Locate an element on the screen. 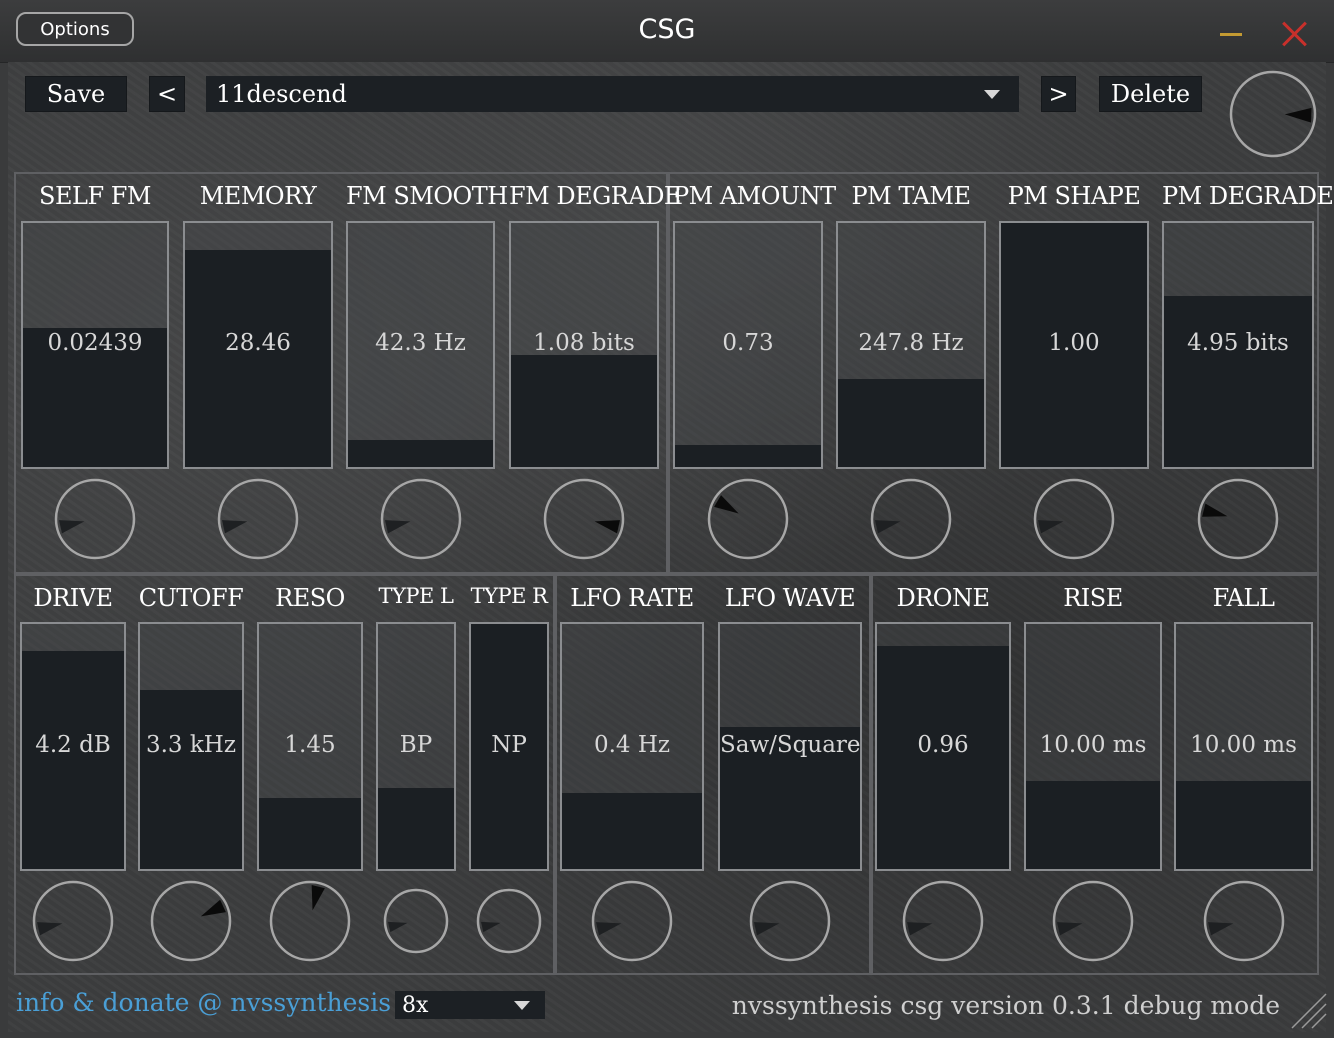  cutoff-knob is located at coordinates (191, 921).